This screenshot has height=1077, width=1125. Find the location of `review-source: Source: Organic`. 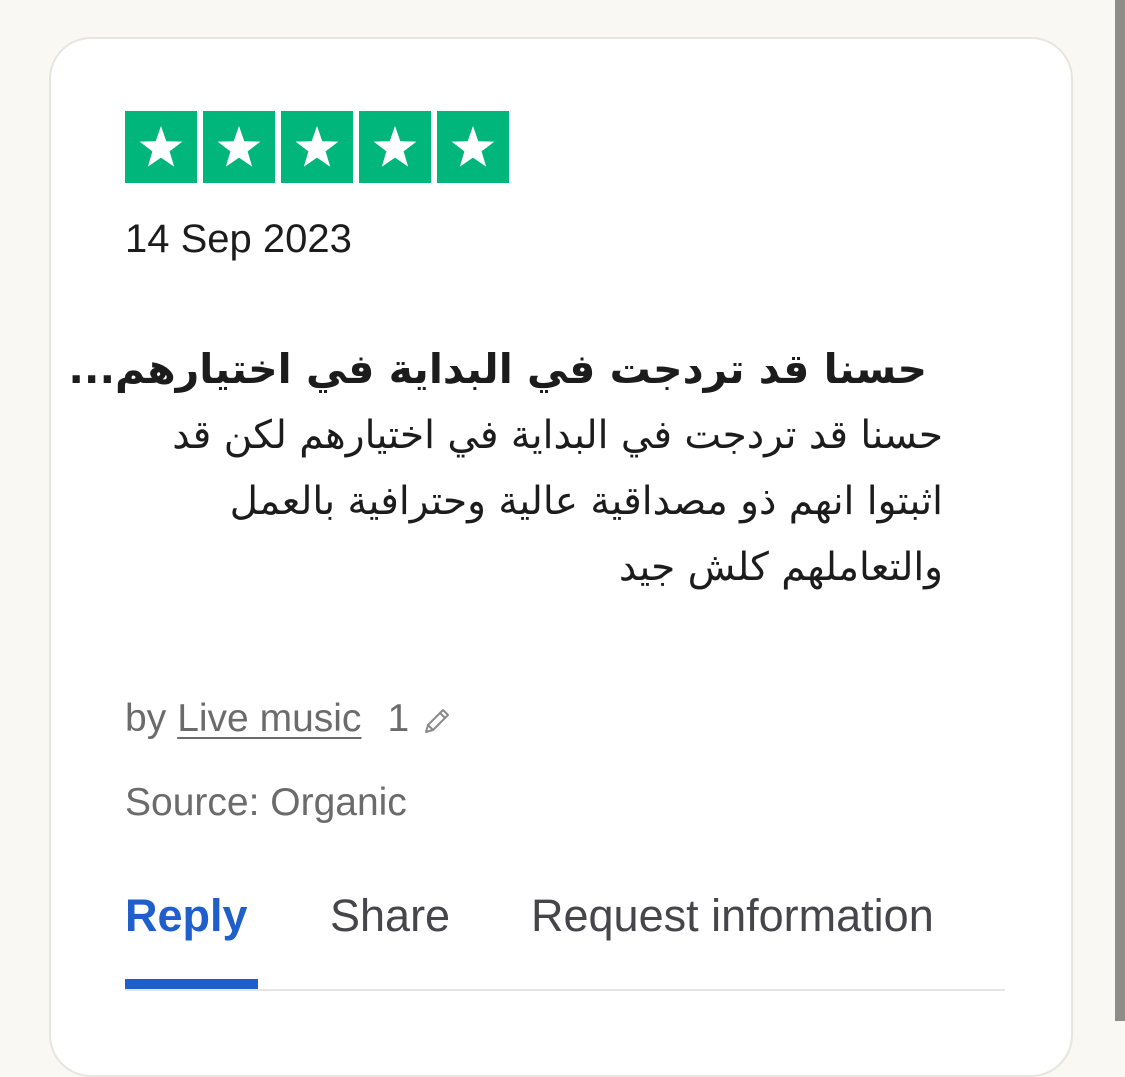

review-source: Source: Organic is located at coordinates (266, 802).